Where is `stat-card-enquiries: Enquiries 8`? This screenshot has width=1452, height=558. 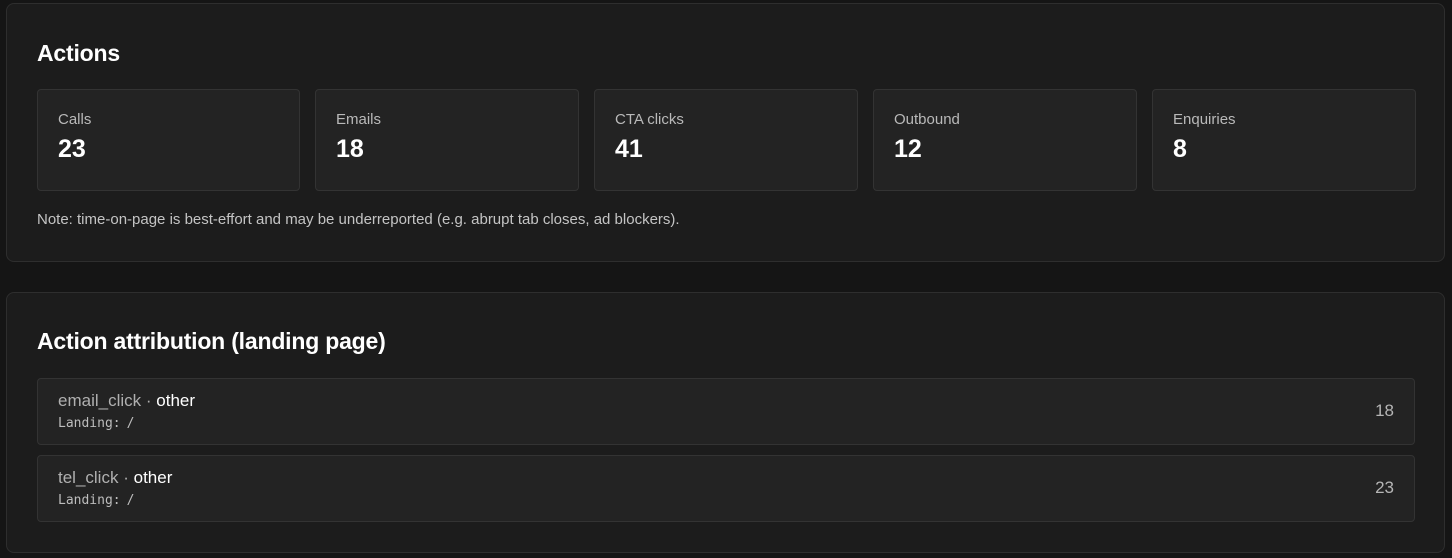 stat-card-enquiries: Enquiries 8 is located at coordinates (1284, 140).